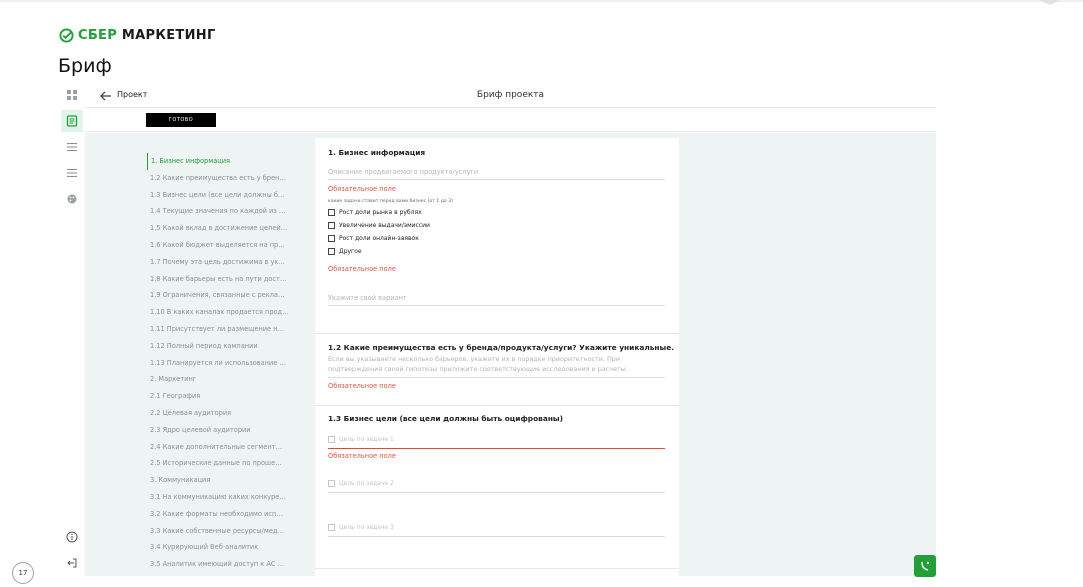  What do you see at coordinates (403, 172) in the screenshot?
I see `product-description-input: Описание продвигаемого продукта/услуги` at bounding box center [403, 172].